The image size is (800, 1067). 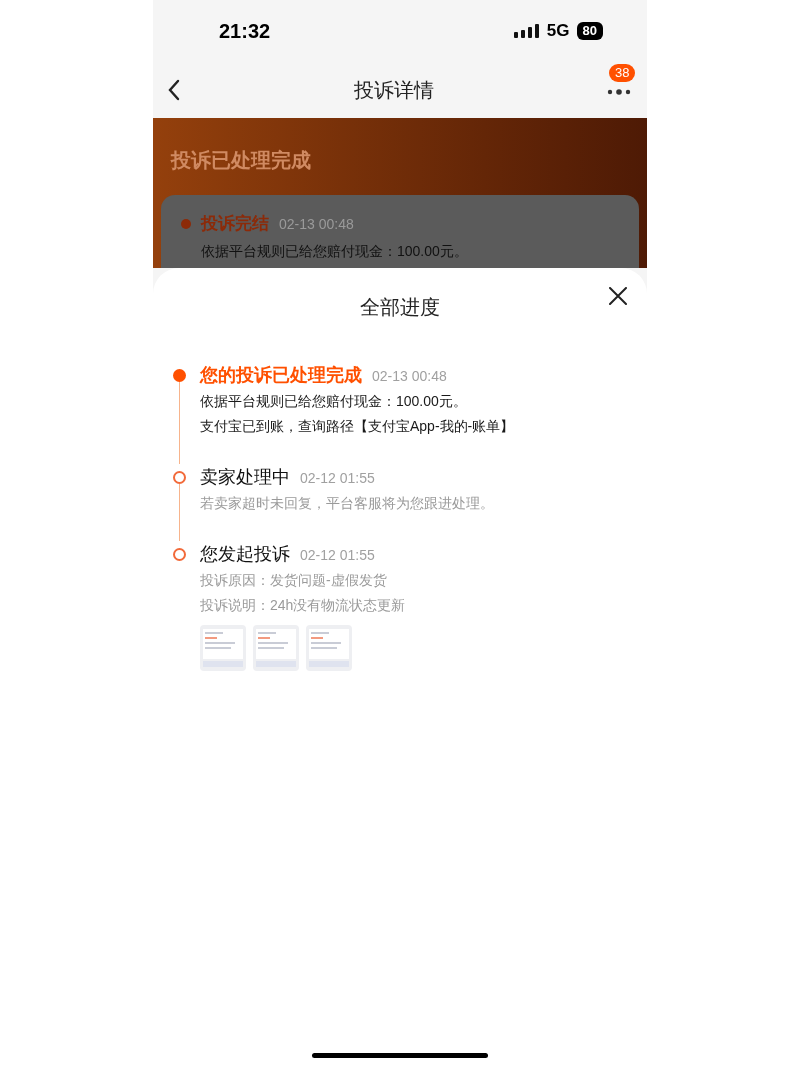 I want to click on step-detail: 支付宝已到账，查询路径【支付宝App-我的-账单】, so click(x=357, y=426).